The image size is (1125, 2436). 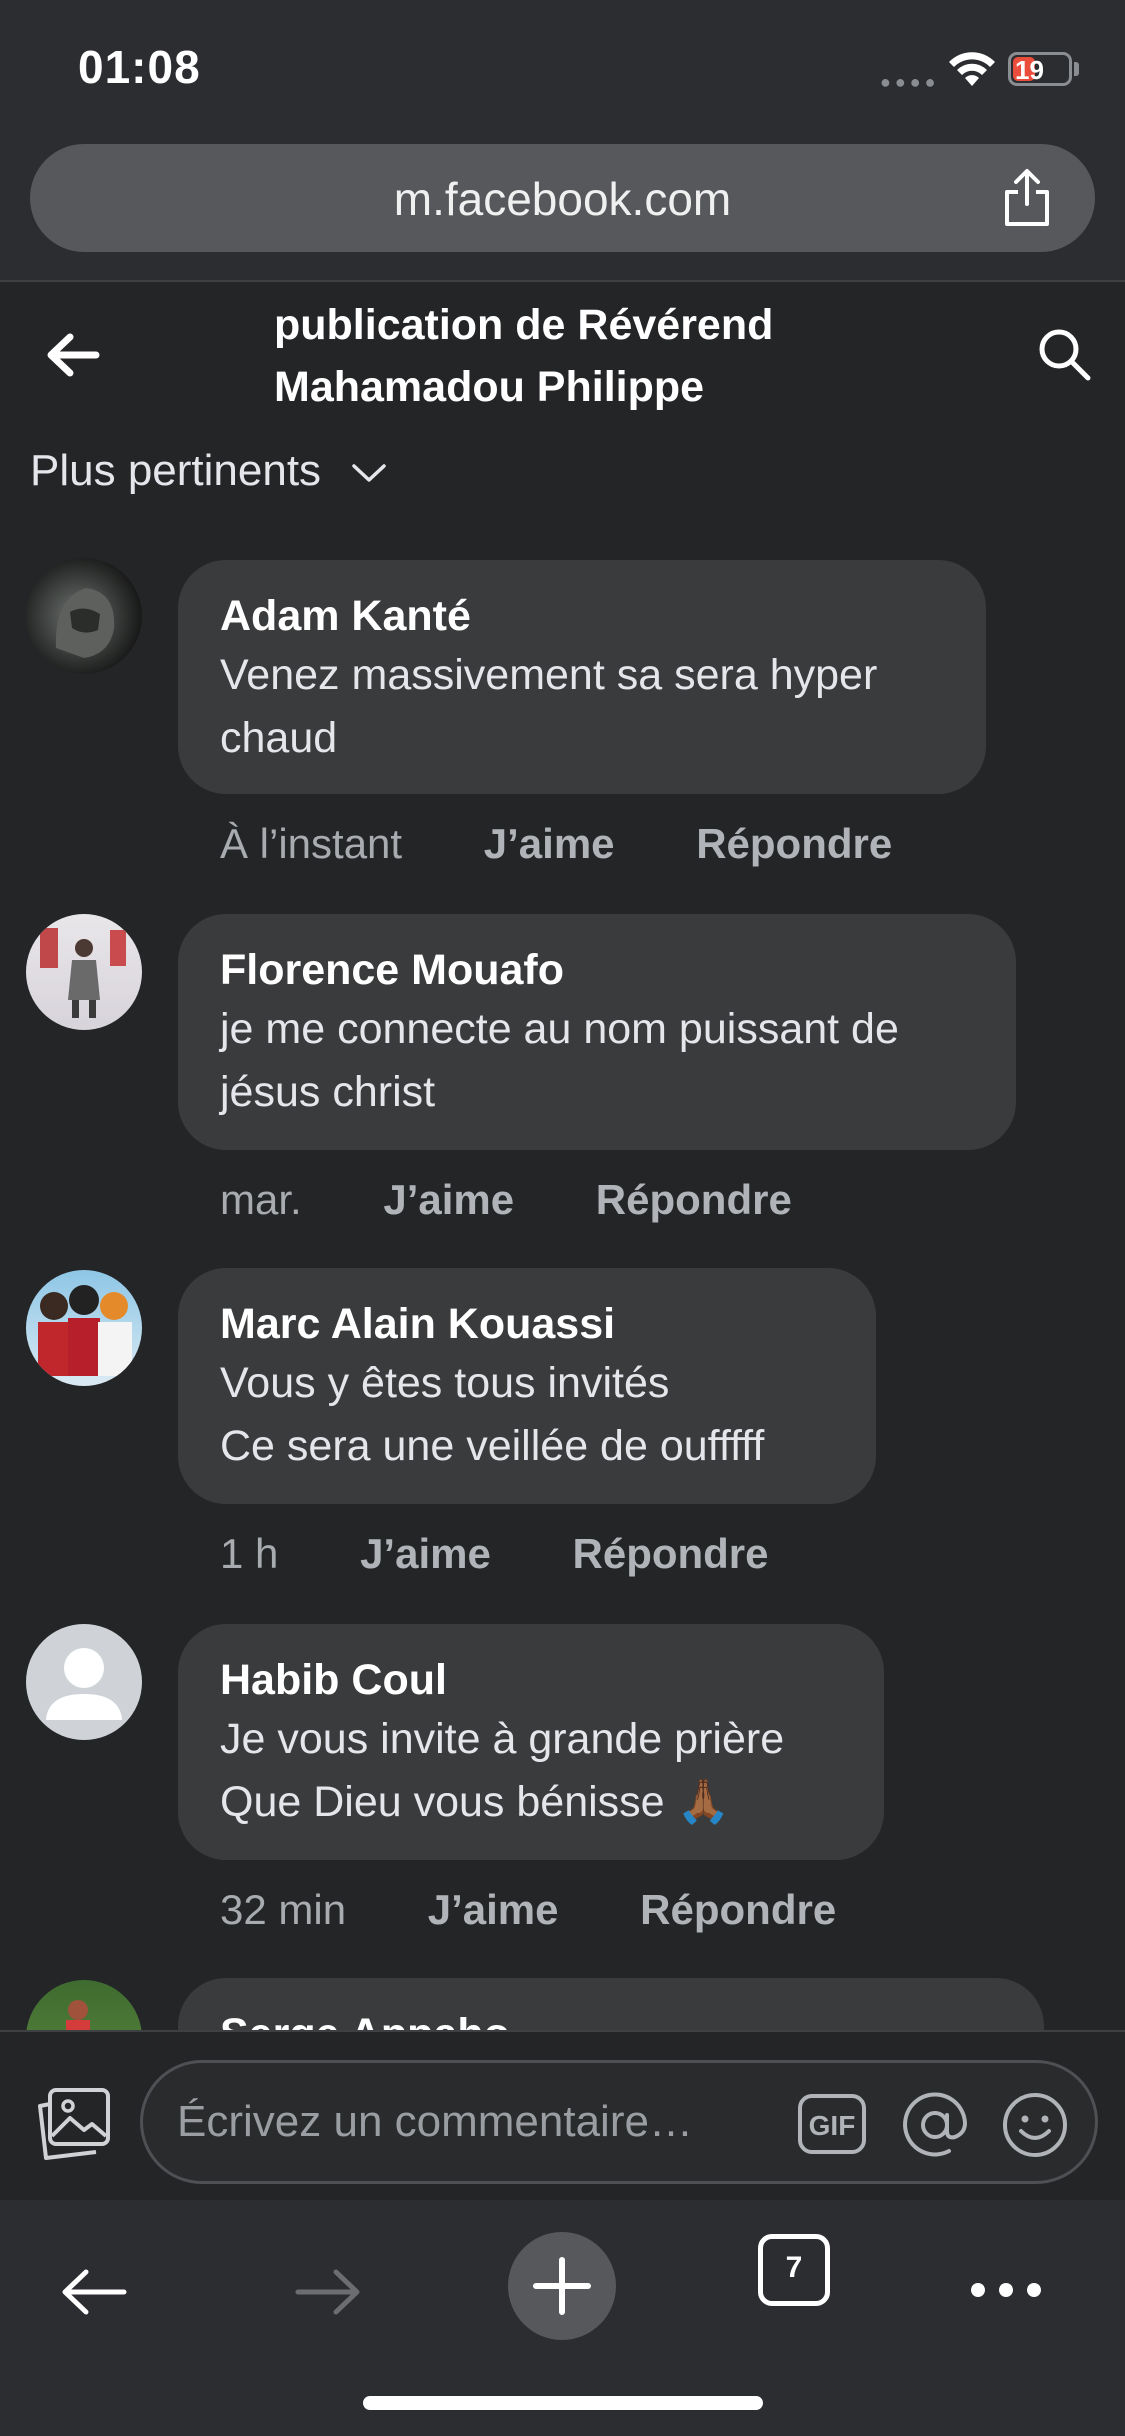 I want to click on tabs-count: 7, so click(x=794, y=2267).